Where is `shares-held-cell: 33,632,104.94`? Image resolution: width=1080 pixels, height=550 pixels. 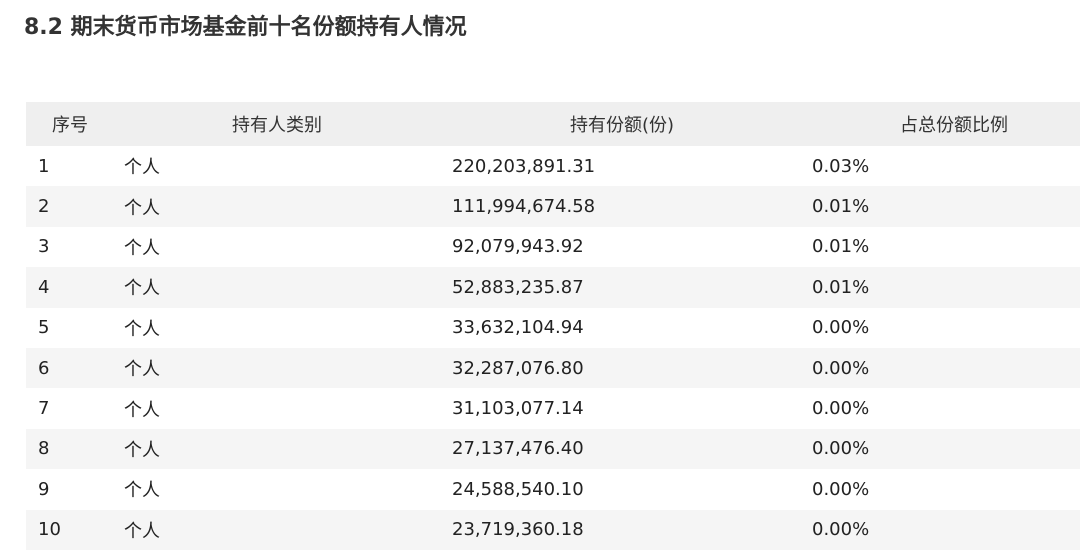 shares-held-cell: 33,632,104.94 is located at coordinates (518, 328).